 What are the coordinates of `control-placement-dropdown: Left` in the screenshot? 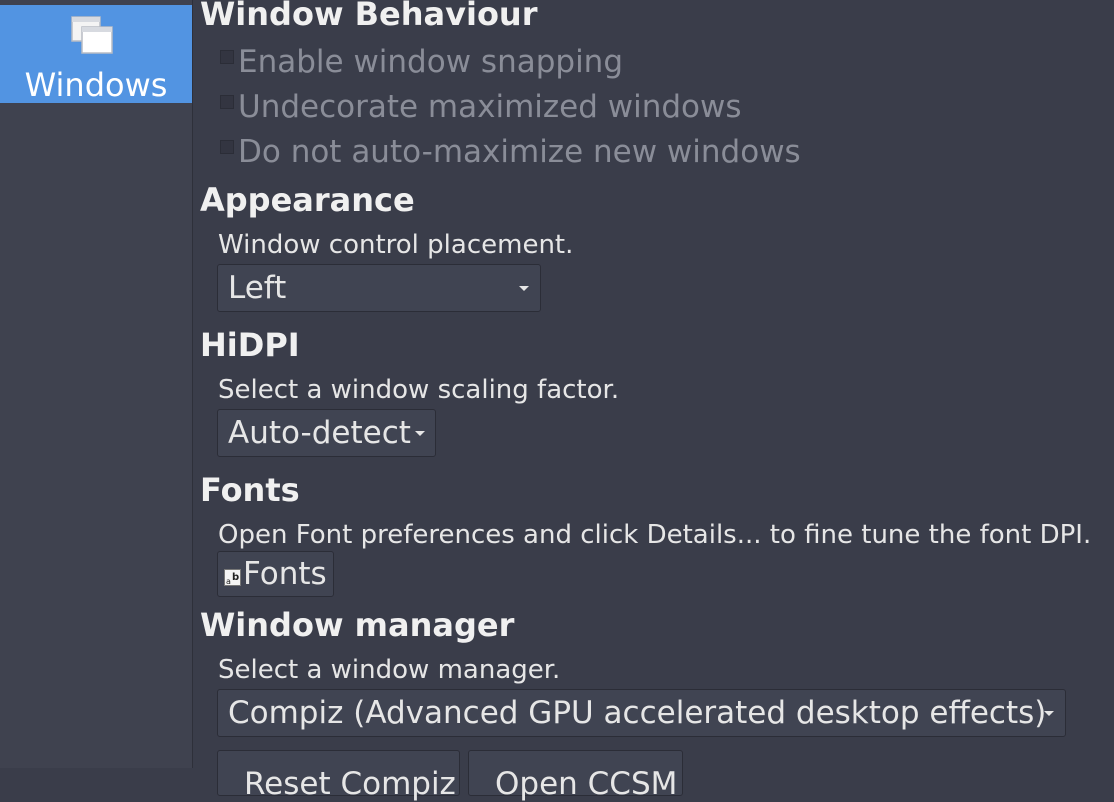 It's located at (379, 288).